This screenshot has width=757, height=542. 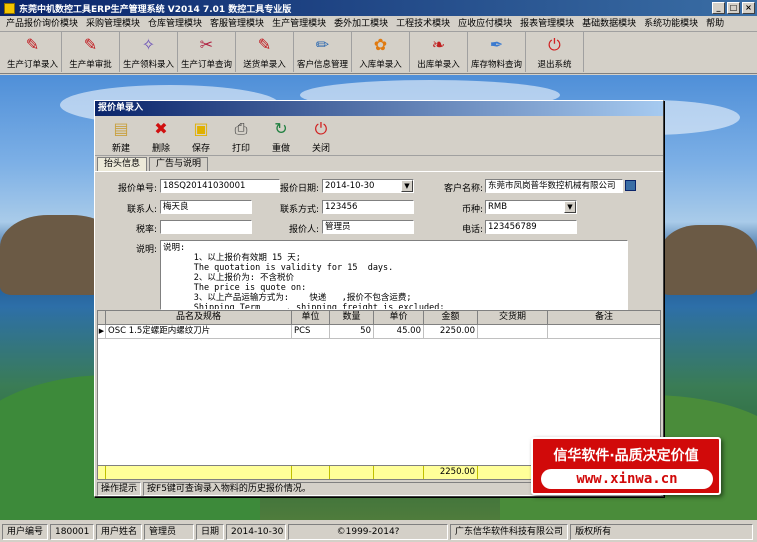 What do you see at coordinates (379, 164) in the screenshot?
I see `dialog-tabs: 抬头信息 广告与说明` at bounding box center [379, 164].